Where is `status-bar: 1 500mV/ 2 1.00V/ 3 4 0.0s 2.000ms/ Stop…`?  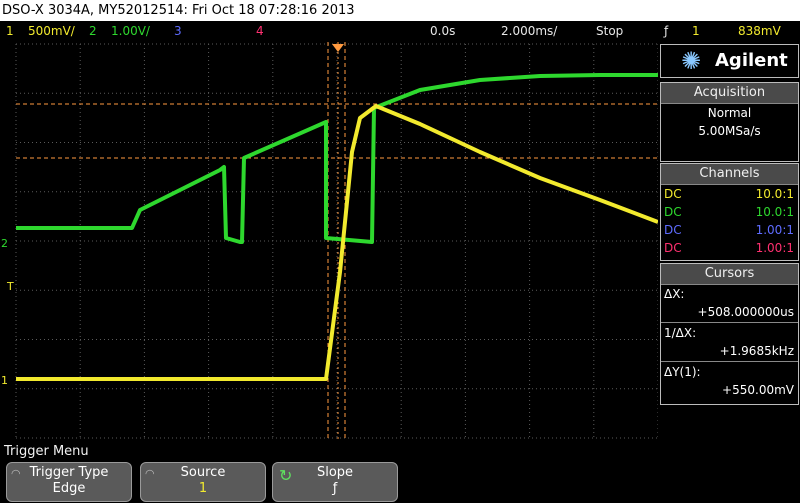
status-bar: 1 500mV/ 2 1.00V/ 3 4 0.0s 2.000ms/ Stop… is located at coordinates (400, 31).